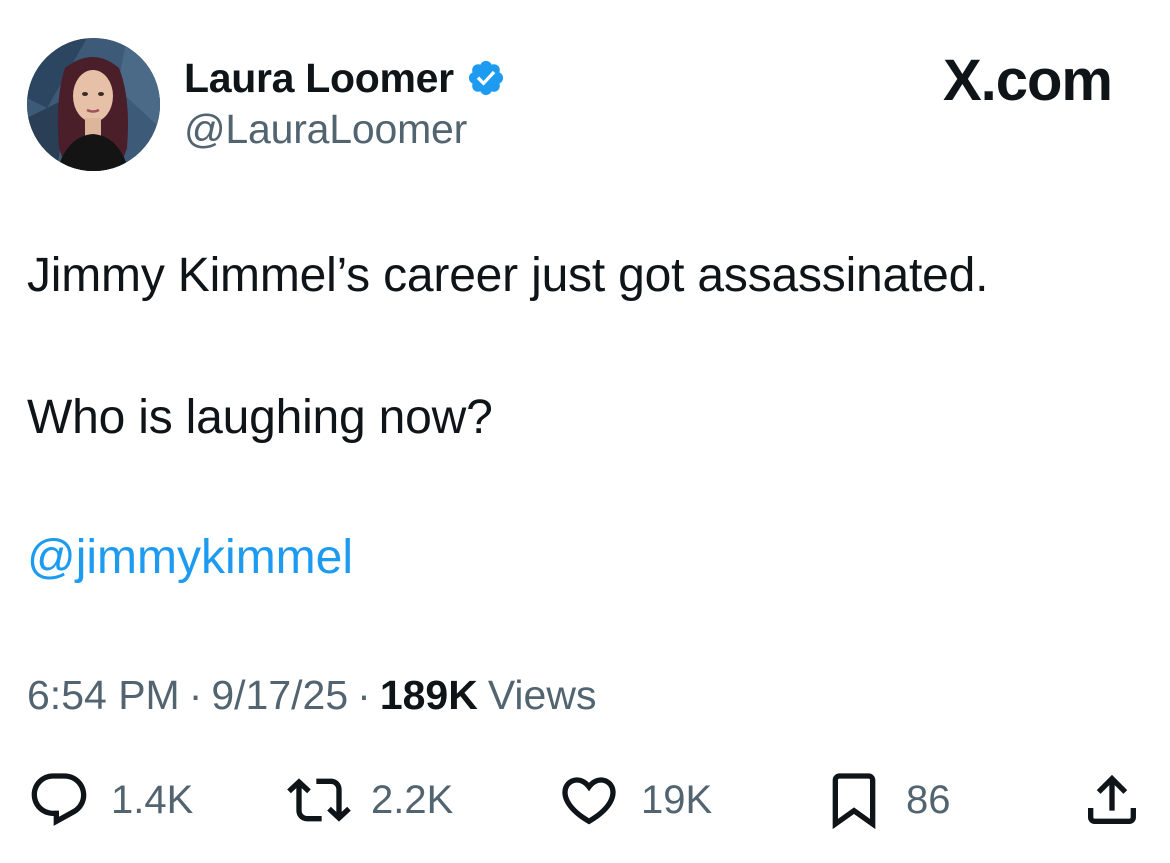  What do you see at coordinates (886, 800) in the screenshot?
I see `bookmark-button: 86` at bounding box center [886, 800].